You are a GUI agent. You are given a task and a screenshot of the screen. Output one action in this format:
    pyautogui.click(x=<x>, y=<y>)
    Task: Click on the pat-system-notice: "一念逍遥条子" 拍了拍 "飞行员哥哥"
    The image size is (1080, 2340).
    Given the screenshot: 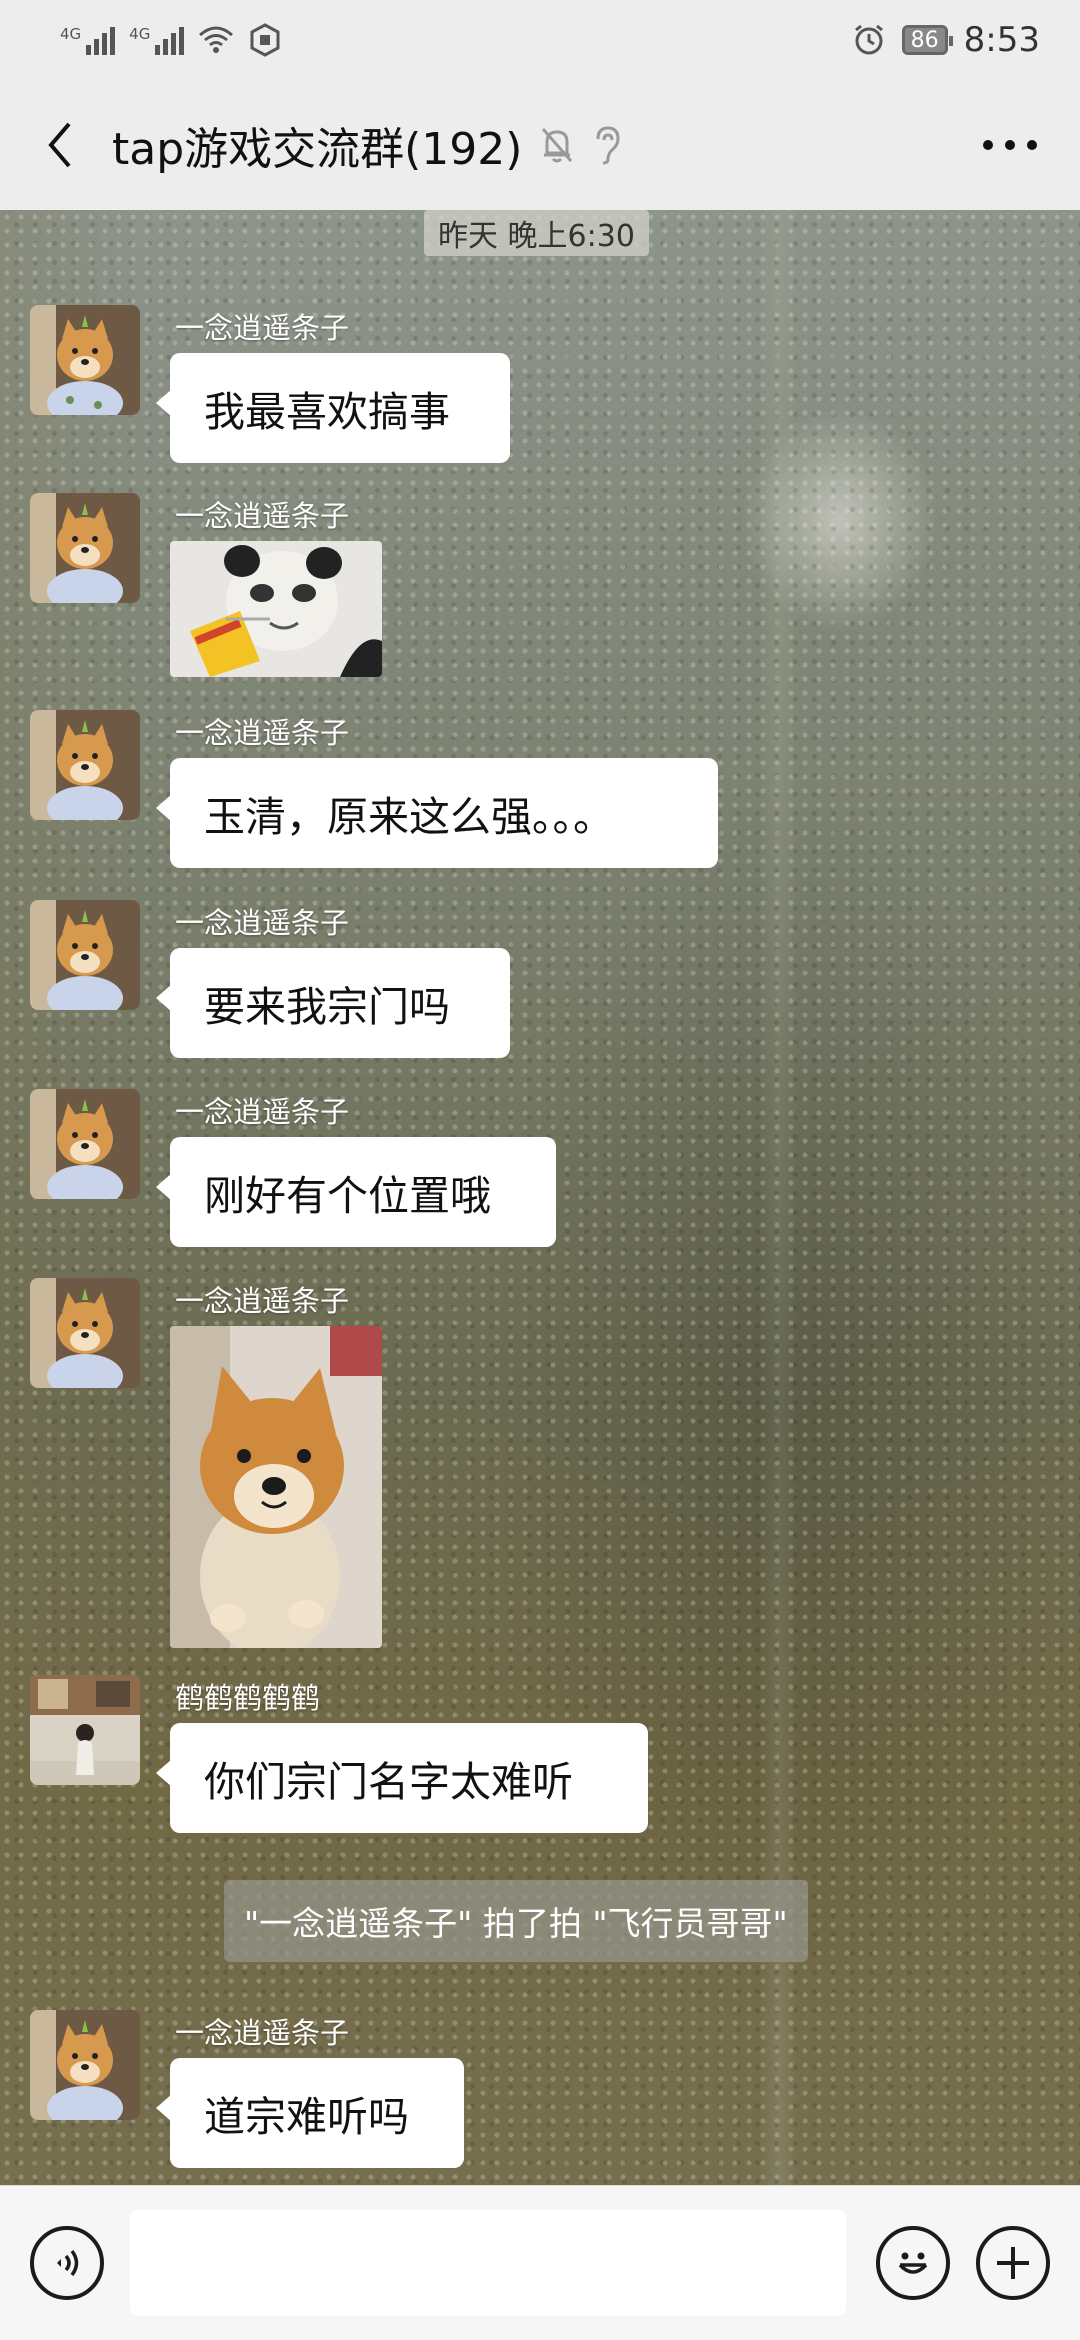 What is the action you would take?
    pyautogui.click(x=516, y=1921)
    